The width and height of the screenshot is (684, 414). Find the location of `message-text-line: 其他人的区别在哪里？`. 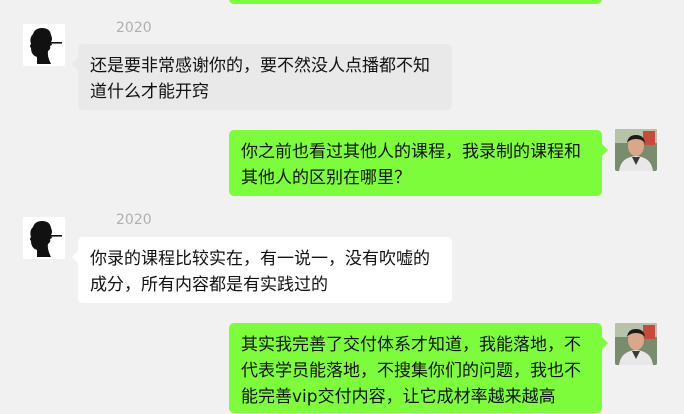

message-text-line: 其他人的区别在哪里？ is located at coordinates (326, 178).